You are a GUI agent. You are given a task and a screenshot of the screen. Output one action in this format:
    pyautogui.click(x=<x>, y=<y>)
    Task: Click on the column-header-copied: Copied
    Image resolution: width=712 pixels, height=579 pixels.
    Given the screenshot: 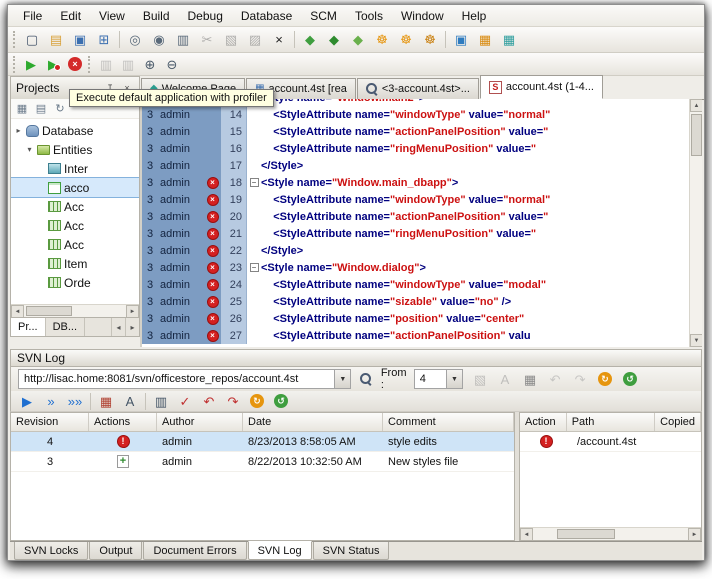 What is the action you would take?
    pyautogui.click(x=678, y=422)
    